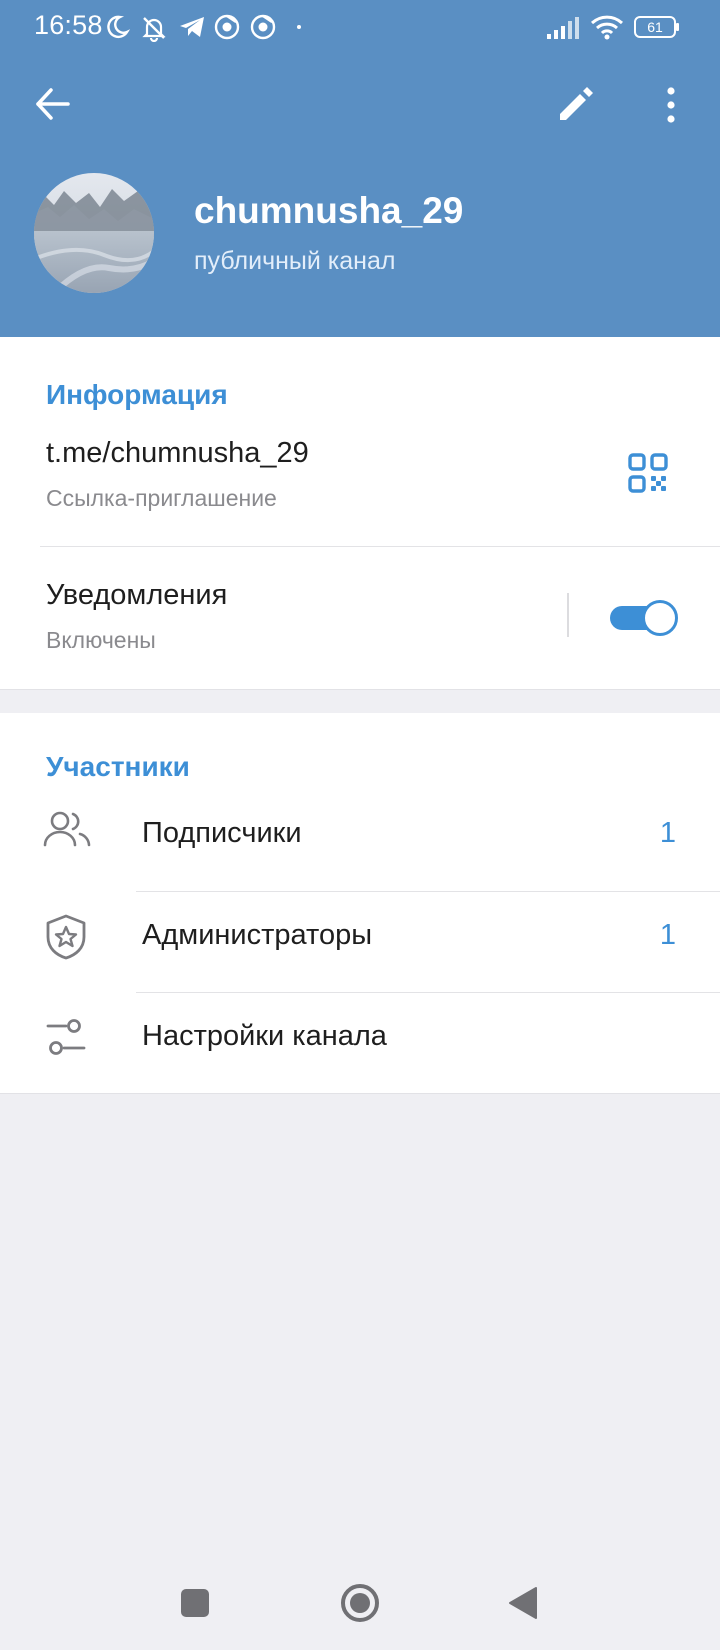 The height and width of the screenshot is (1650, 720). What do you see at coordinates (54, 104) in the screenshot?
I see `back-arrow-icon` at bounding box center [54, 104].